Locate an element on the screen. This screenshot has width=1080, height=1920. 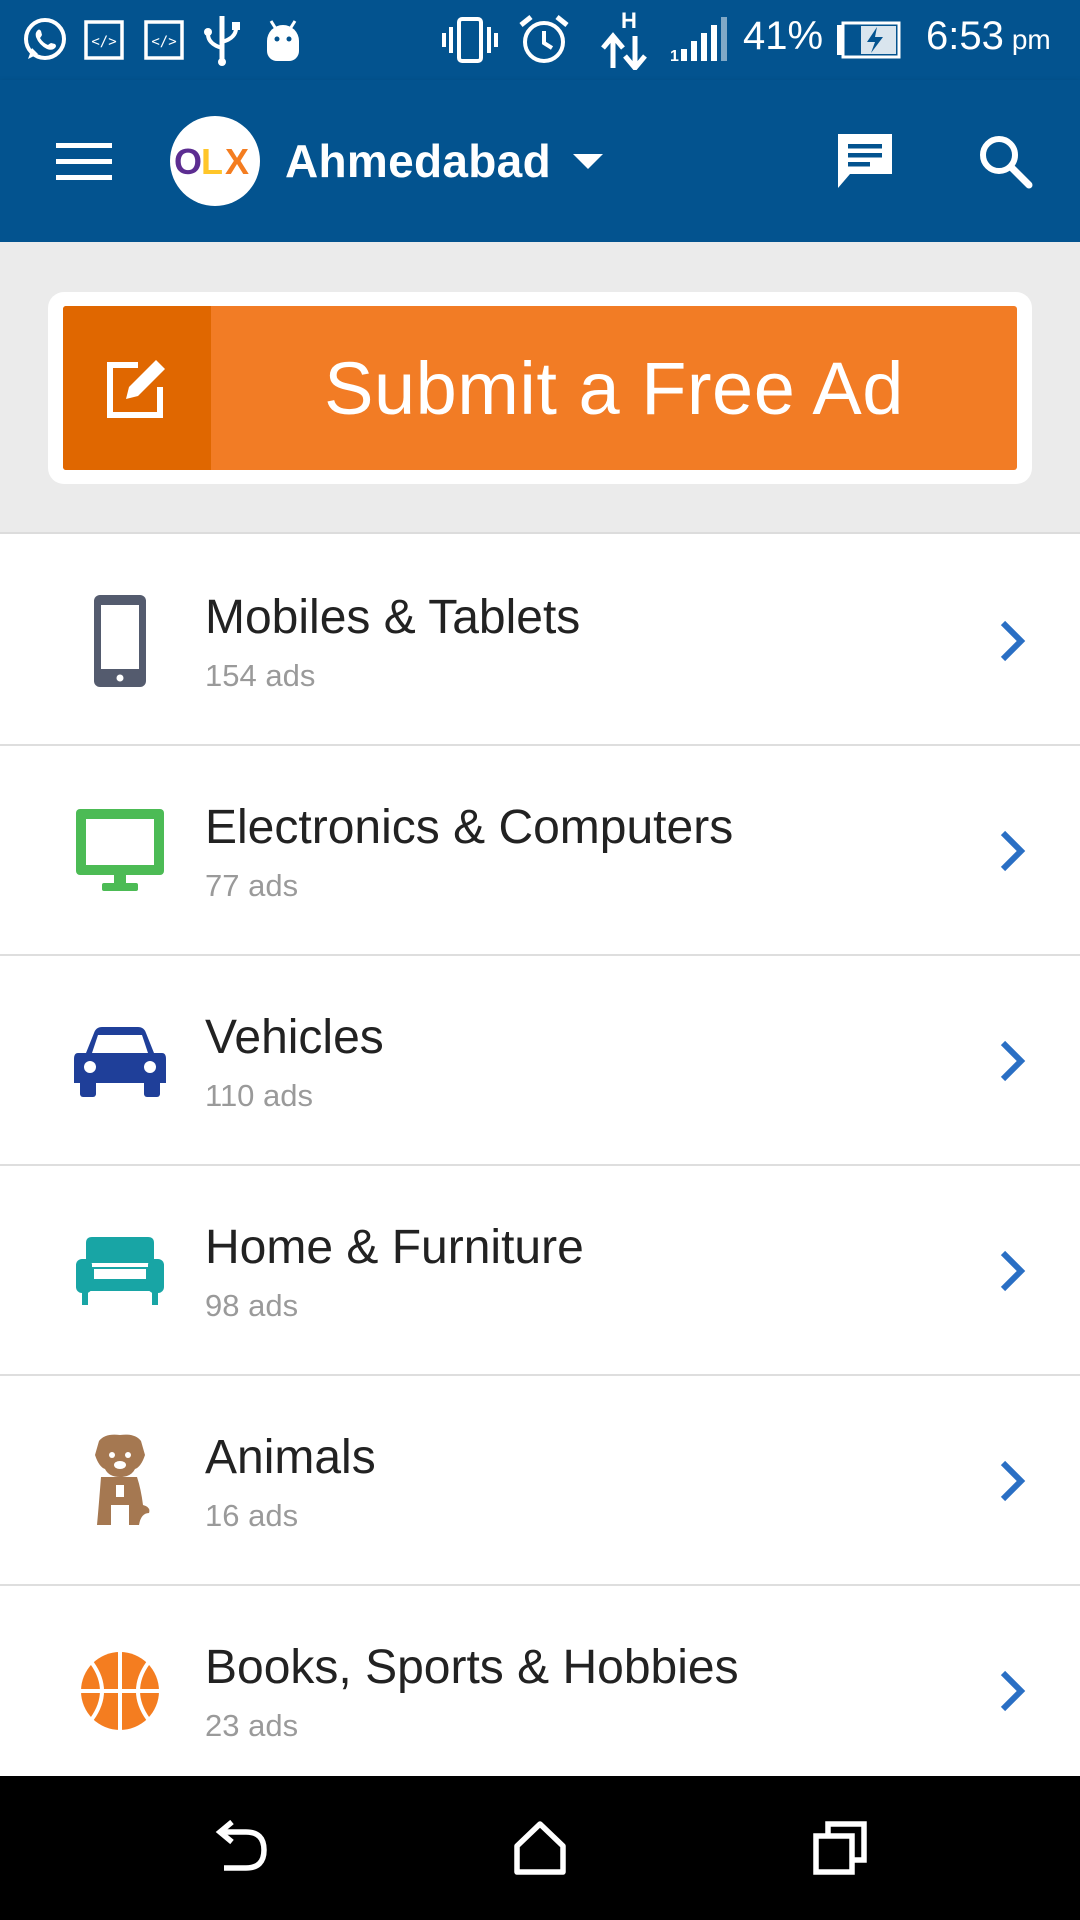
category-title: Books, Sports & Hobbies is located at coordinates (472, 1667).